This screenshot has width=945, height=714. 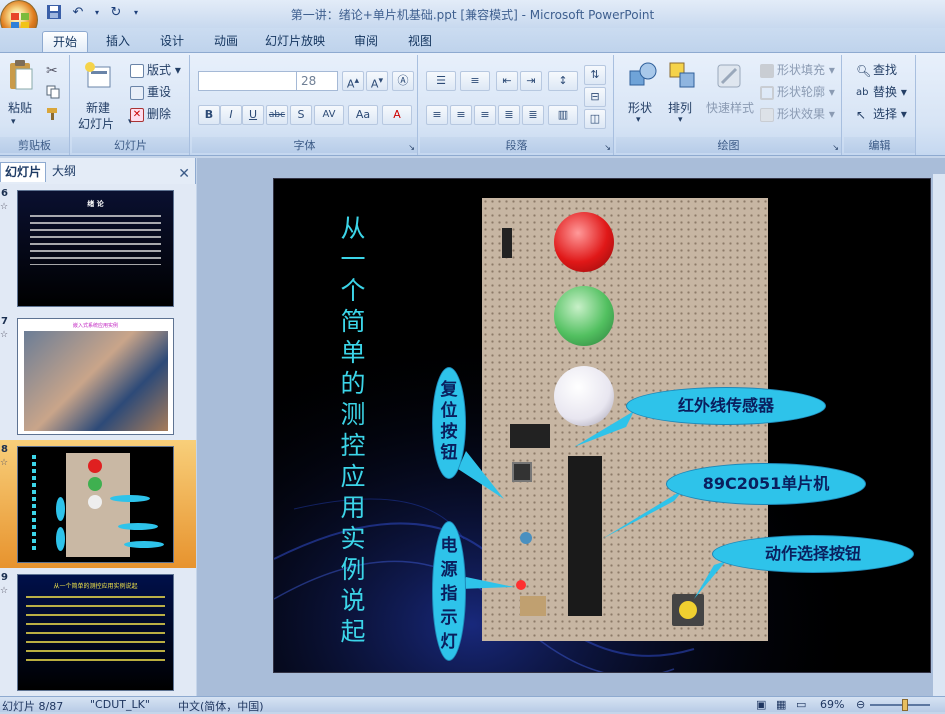 I want to click on theme-name: "CDUT_LK", so click(x=120, y=704).